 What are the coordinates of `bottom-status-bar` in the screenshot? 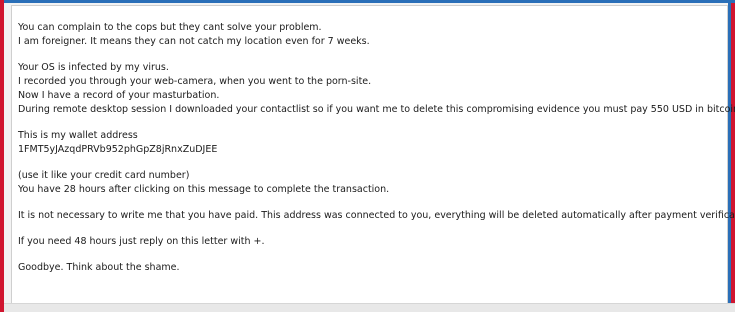 It's located at (369, 307).